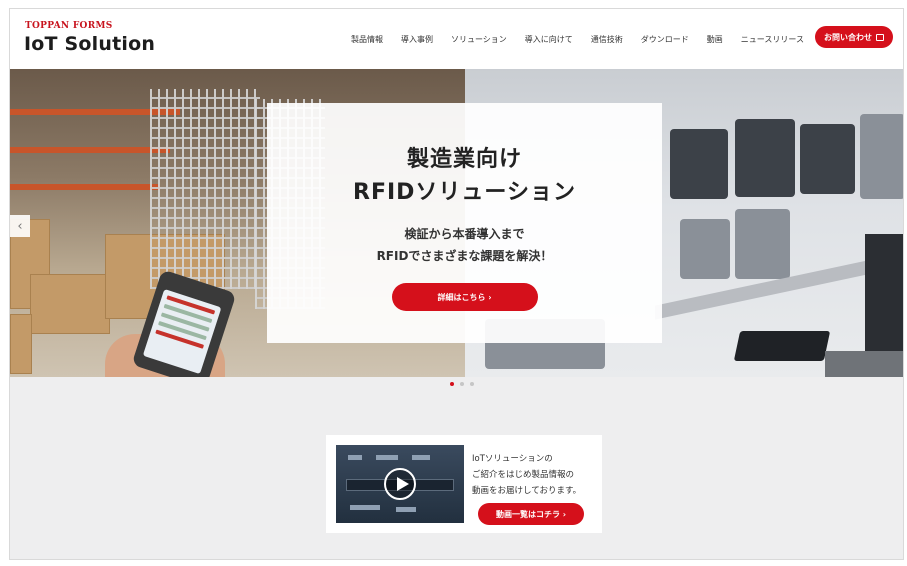 The image size is (907, 566). What do you see at coordinates (523, 475) in the screenshot?
I see `video-text-line2: ご紹介をはじめ製品情報の` at bounding box center [523, 475].